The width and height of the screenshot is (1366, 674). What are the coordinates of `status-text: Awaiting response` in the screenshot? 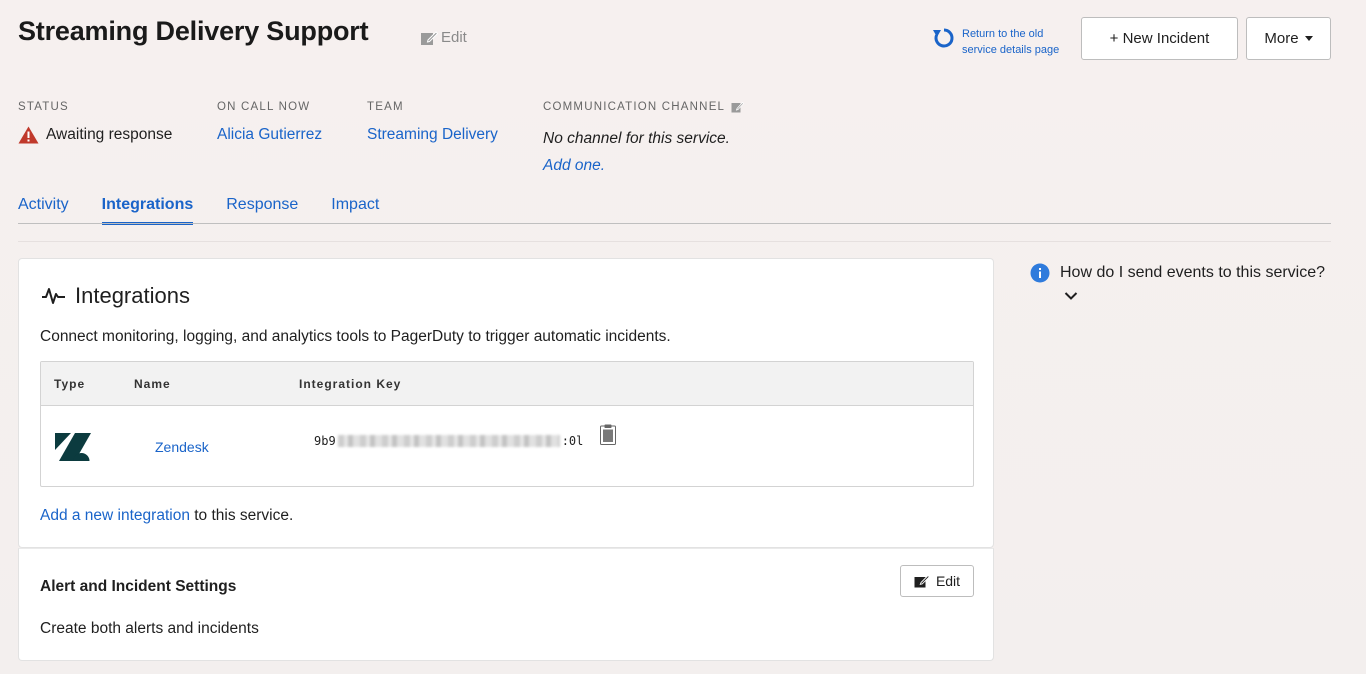 It's located at (109, 134).